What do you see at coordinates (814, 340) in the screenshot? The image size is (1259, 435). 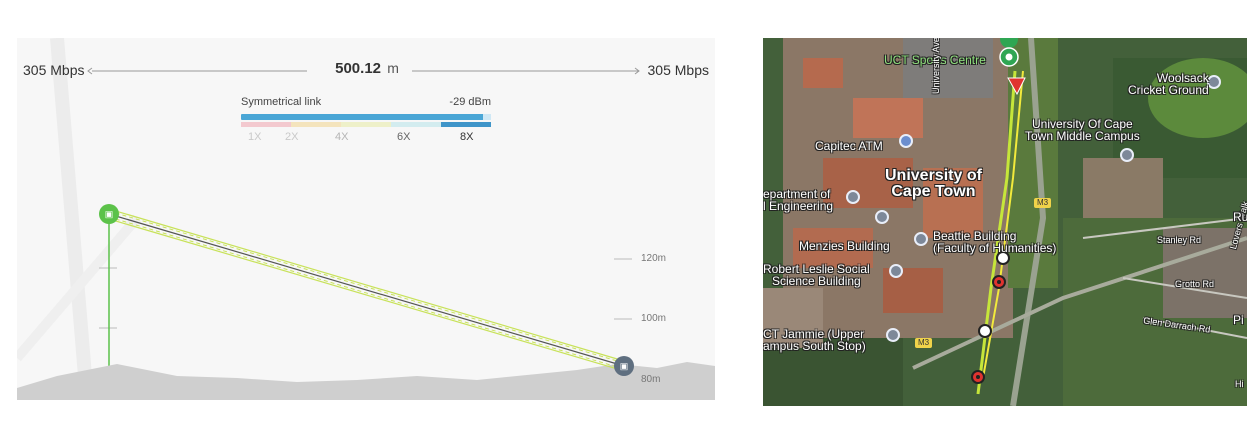 I see `label-jammie: CT Jammie (Upper ampus South Stop)` at bounding box center [814, 340].